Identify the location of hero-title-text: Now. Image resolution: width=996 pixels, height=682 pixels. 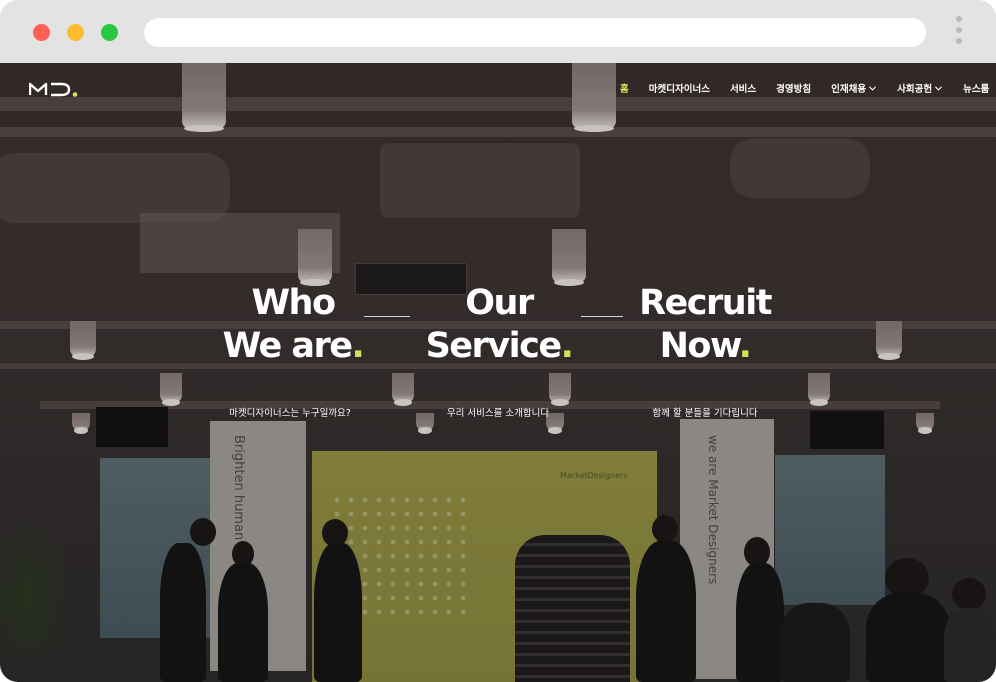
(699, 346).